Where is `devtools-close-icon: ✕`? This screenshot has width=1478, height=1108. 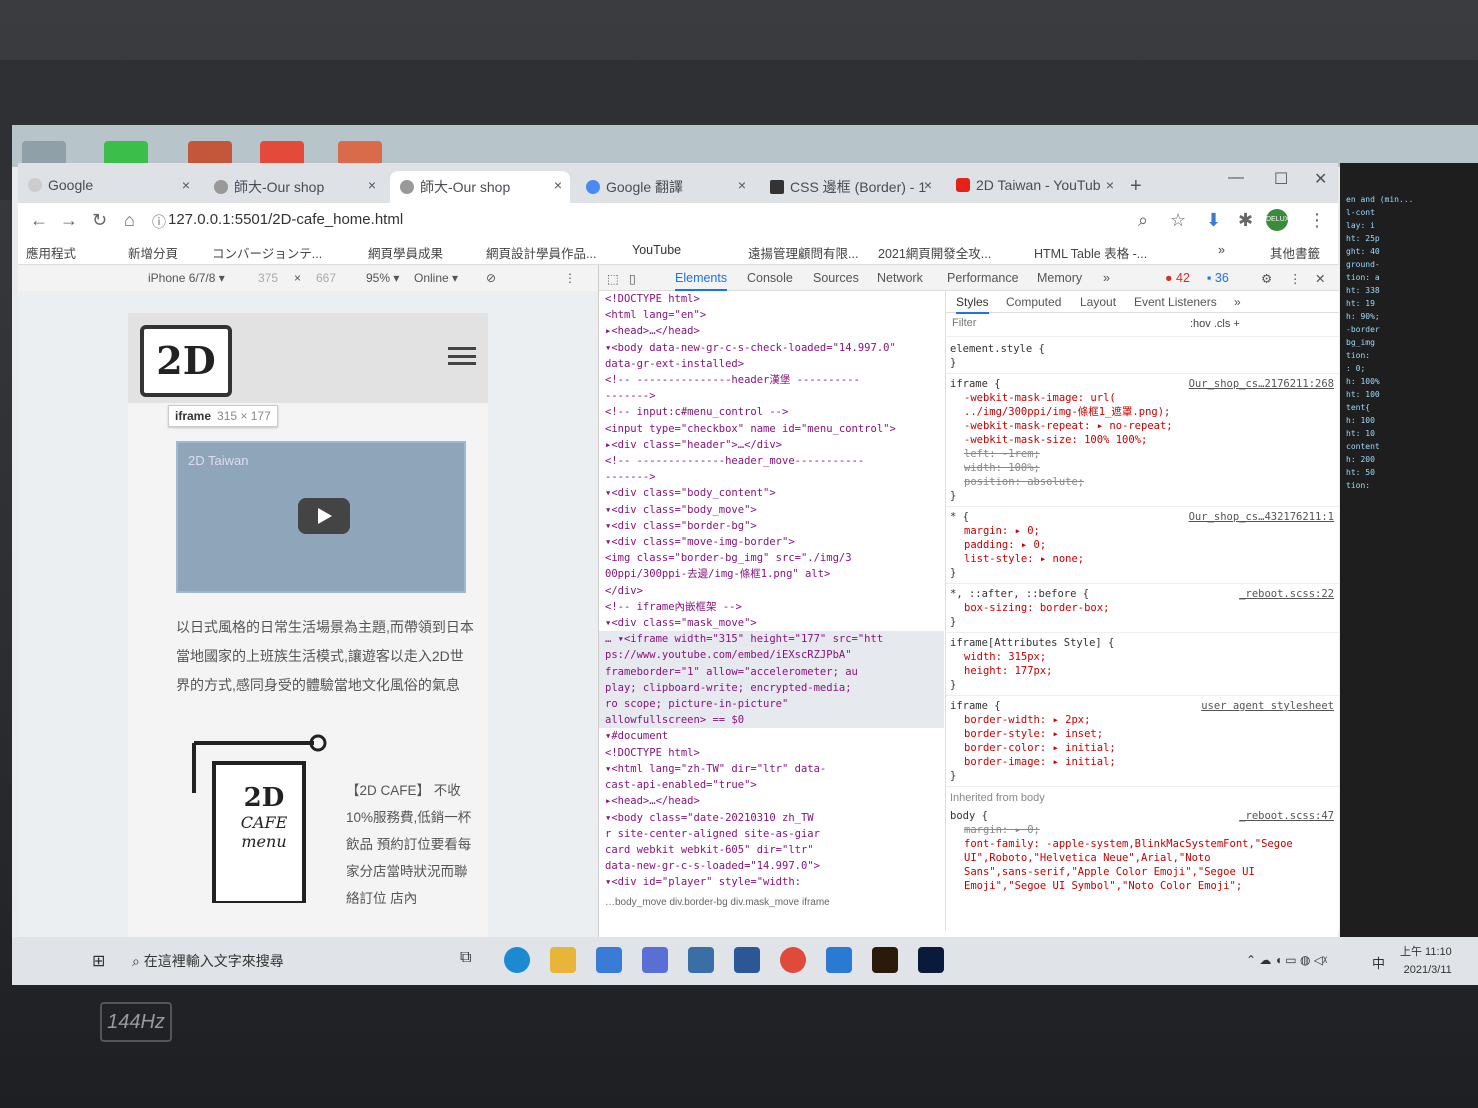
devtools-close-icon: ✕ is located at coordinates (1320, 278).